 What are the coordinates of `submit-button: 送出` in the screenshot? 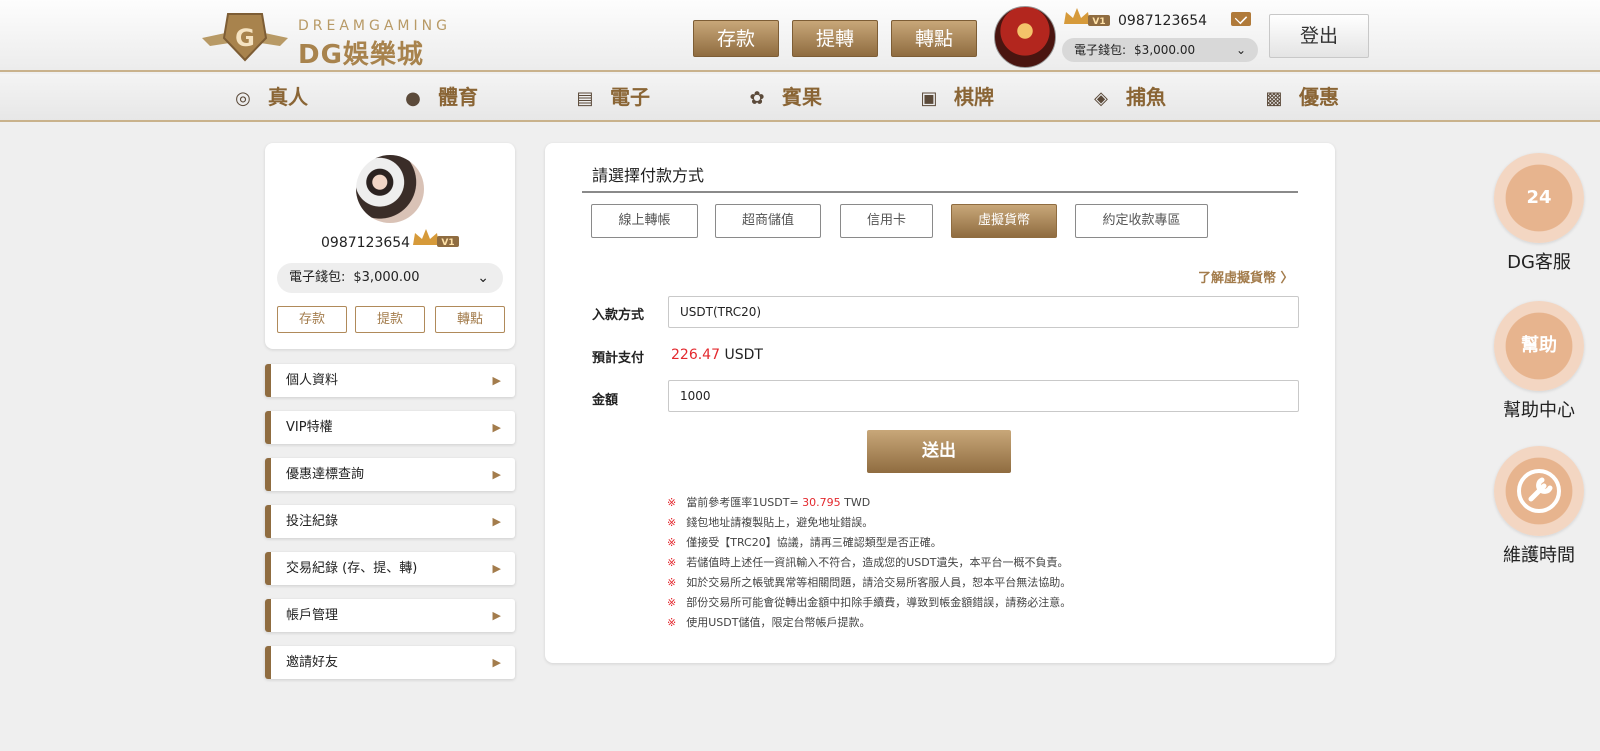 It's located at (939, 451).